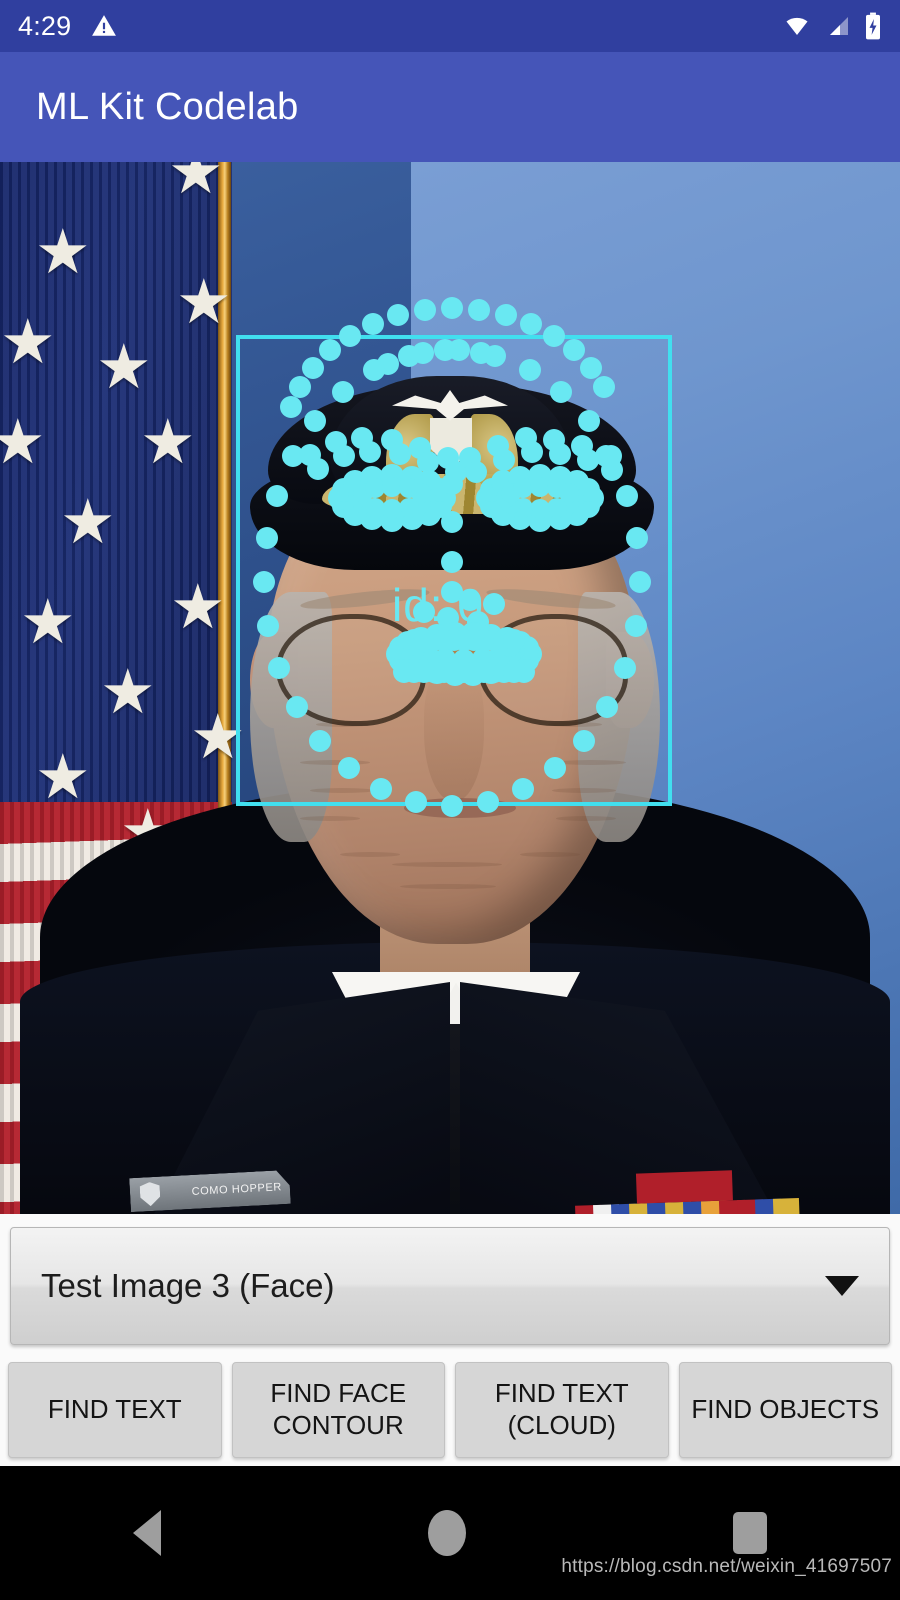  Describe the element at coordinates (188, 1285) in the screenshot. I see `spinner-selected-value: Test Image 3 (Face)` at that location.